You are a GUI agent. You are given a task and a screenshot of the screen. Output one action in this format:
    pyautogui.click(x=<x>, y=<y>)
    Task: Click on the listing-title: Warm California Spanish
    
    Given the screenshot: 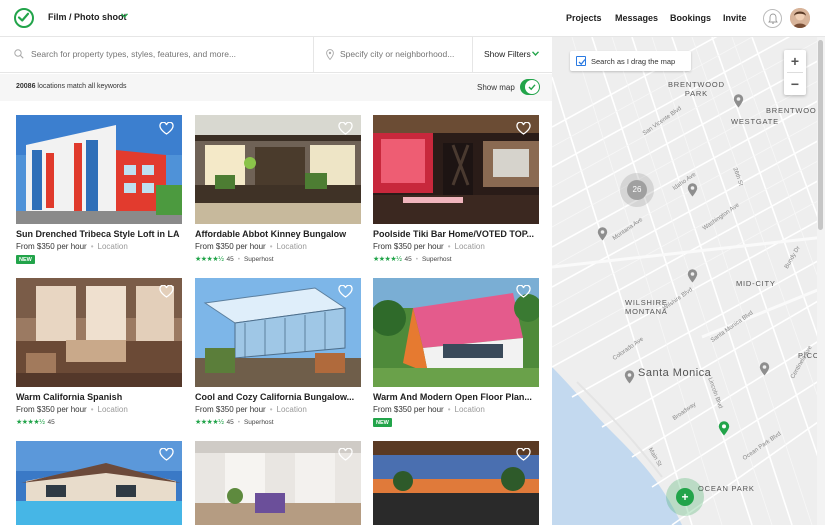 What is the action you would take?
    pyautogui.click(x=99, y=397)
    